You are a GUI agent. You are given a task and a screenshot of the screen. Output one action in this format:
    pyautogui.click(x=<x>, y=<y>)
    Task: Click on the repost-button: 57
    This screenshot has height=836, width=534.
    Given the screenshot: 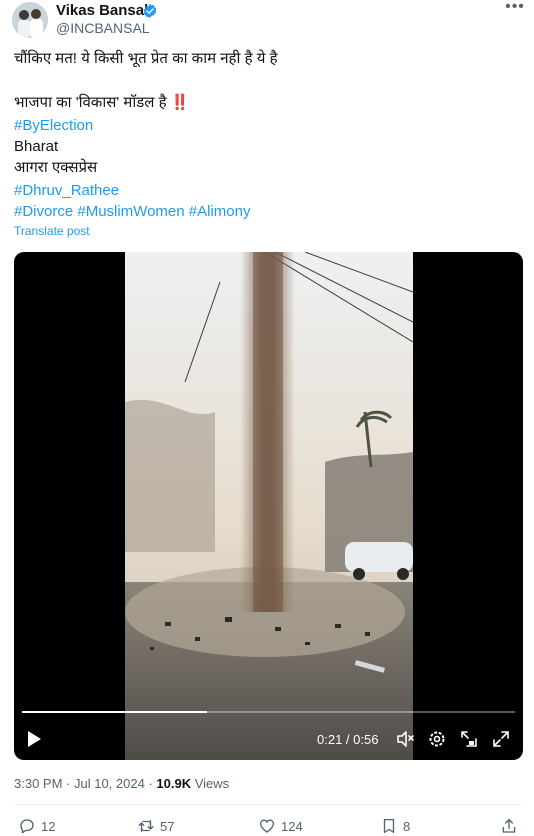 What is the action you would take?
    pyautogui.click(x=155, y=826)
    